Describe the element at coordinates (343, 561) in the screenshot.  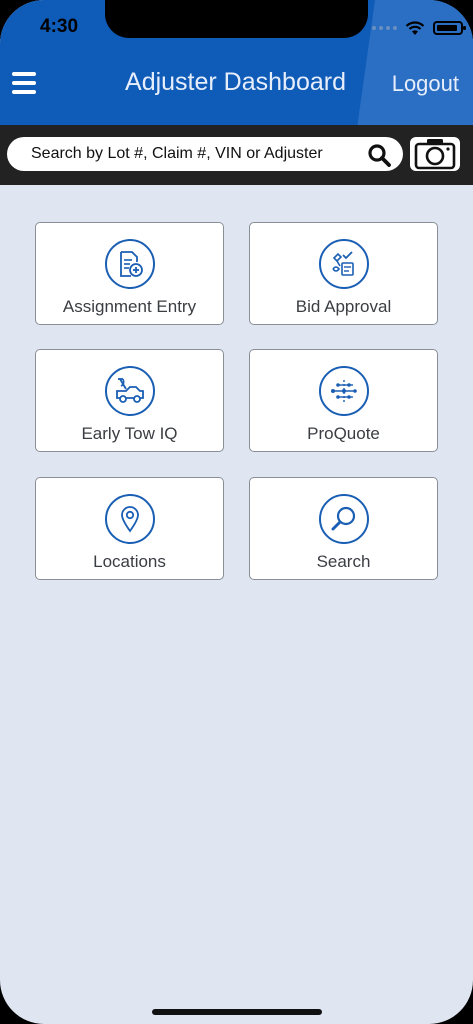
I see `tile-label: Search` at that location.